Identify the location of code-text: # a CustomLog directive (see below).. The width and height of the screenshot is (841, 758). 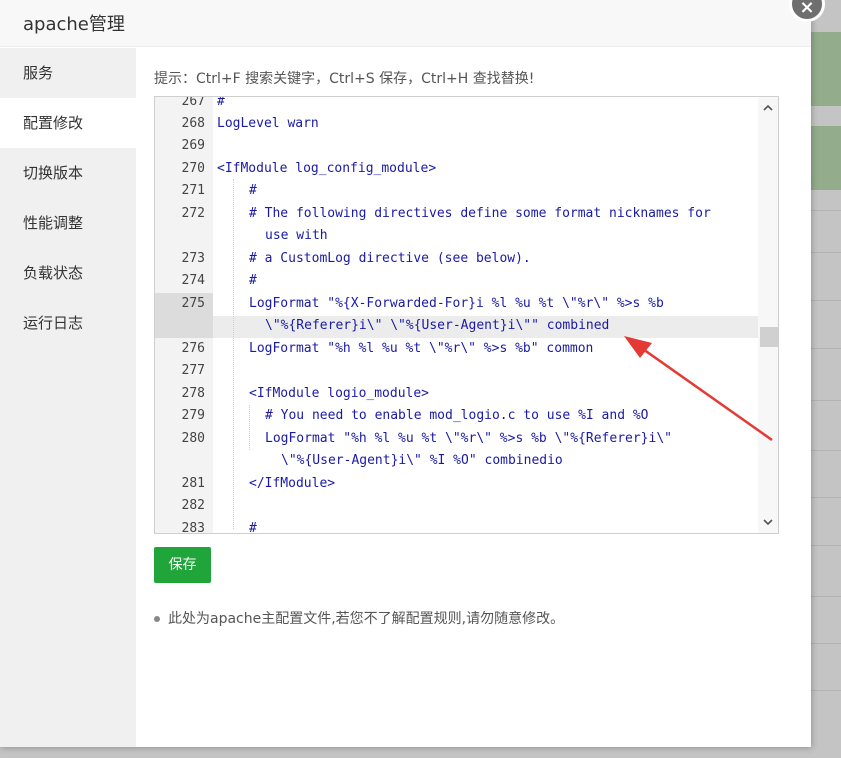
(390, 258).